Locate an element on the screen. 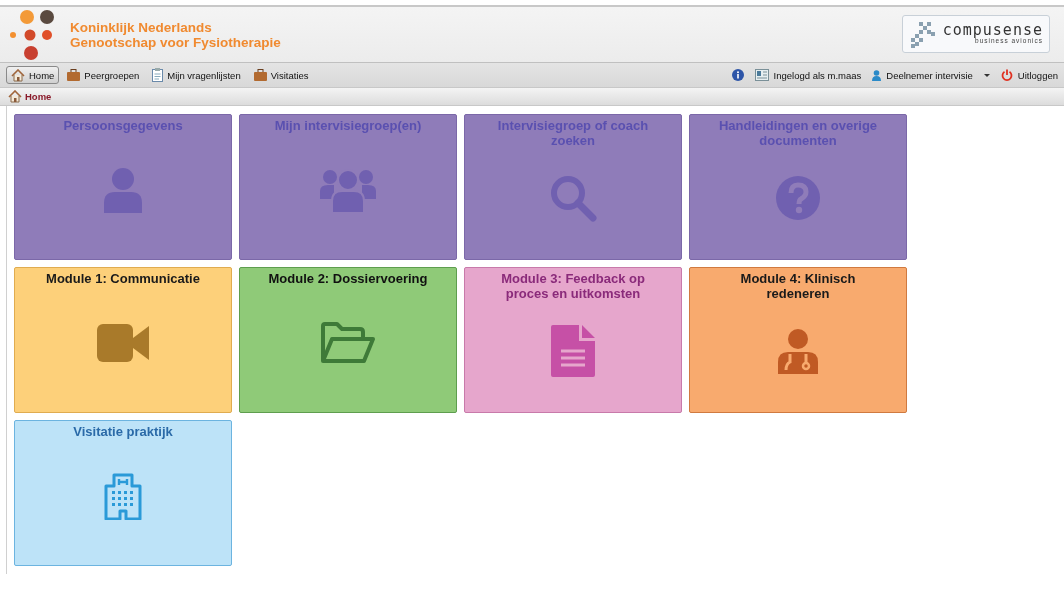  menu-item: Home is located at coordinates (33, 75).